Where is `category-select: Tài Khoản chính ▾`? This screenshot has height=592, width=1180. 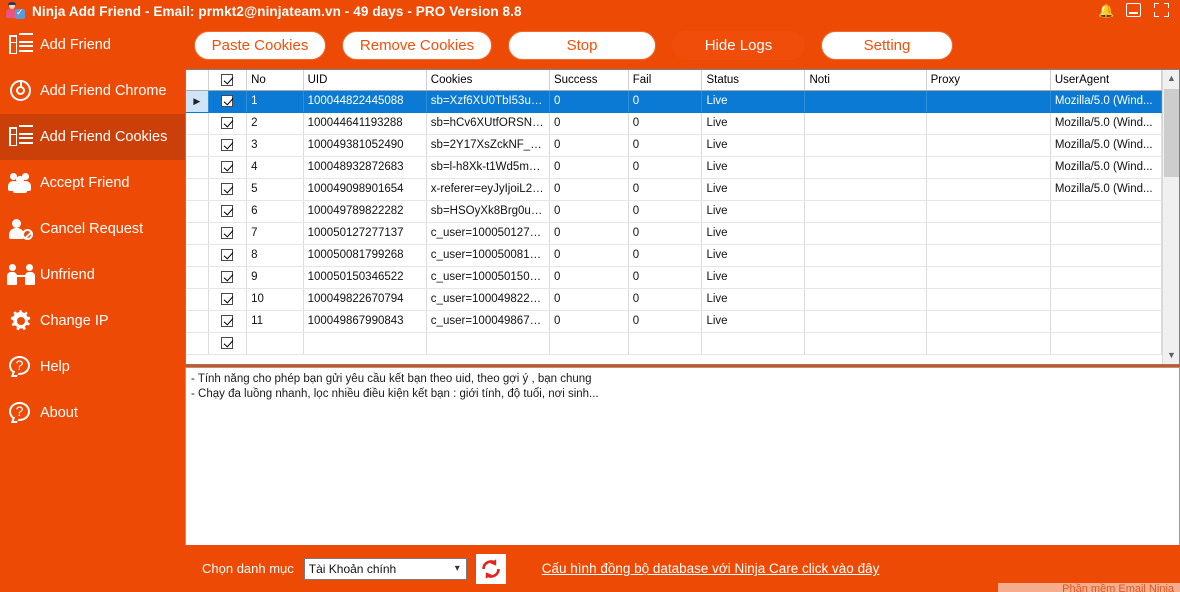 category-select: Tài Khoản chính ▾ is located at coordinates (385, 568).